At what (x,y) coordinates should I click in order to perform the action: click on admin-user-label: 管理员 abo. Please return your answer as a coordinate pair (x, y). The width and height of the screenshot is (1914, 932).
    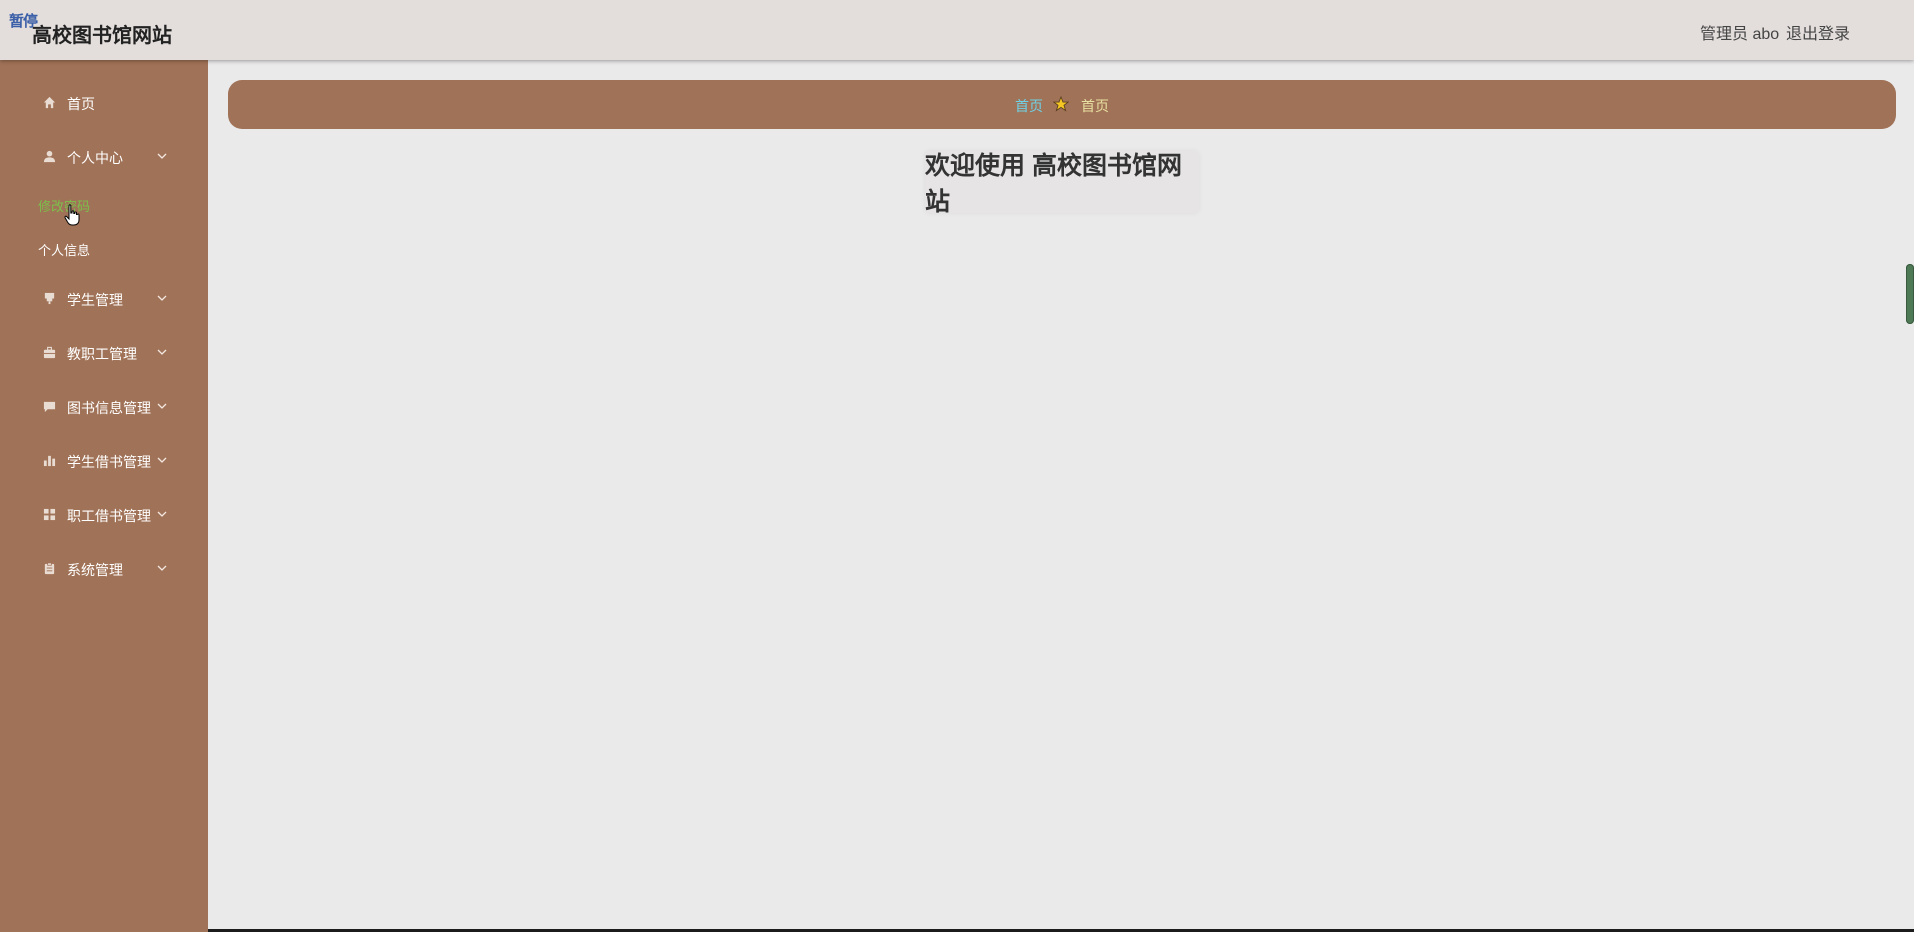
    Looking at the image, I should click on (1740, 34).